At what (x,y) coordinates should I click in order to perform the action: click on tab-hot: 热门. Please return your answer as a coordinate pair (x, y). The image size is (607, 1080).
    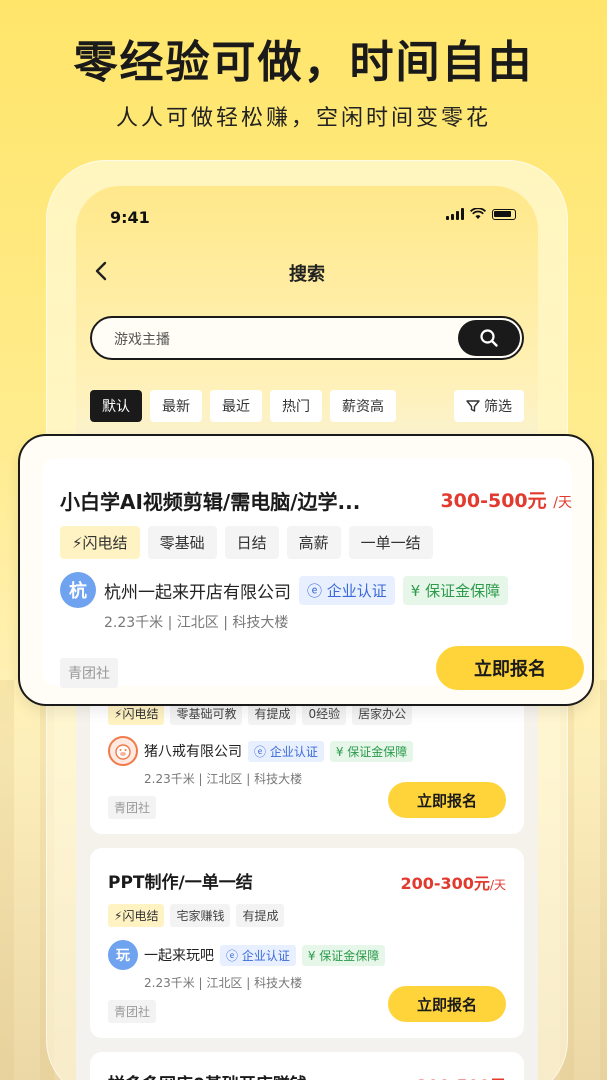
    Looking at the image, I should click on (296, 406).